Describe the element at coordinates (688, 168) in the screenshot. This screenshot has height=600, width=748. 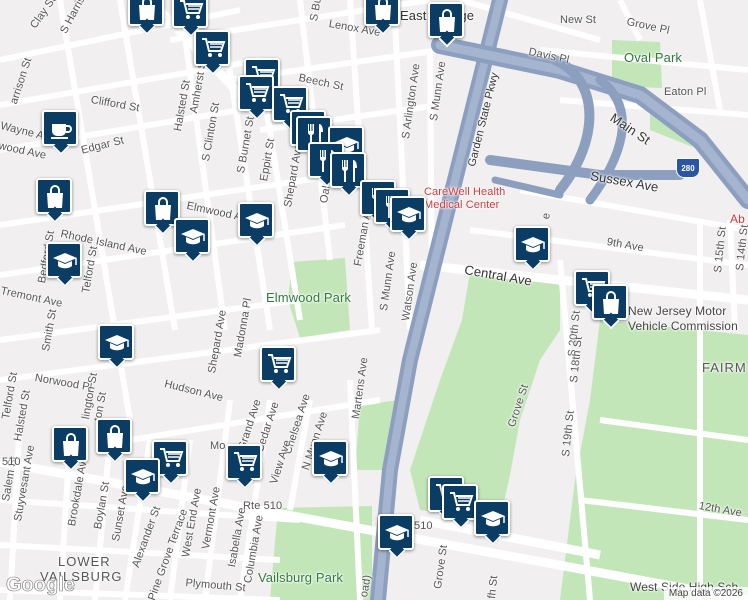
I see `interstate-280-shield: 280` at that location.